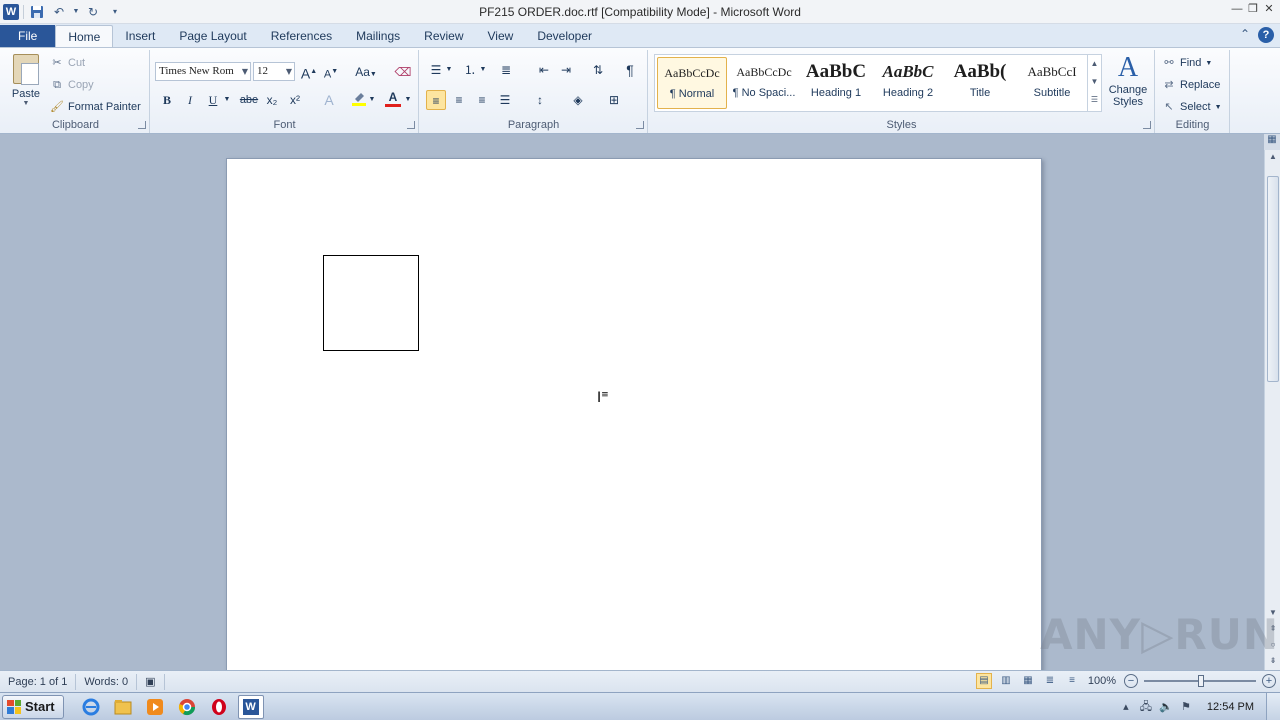  What do you see at coordinates (249, 100) in the screenshot?
I see `strikethrough-button: abe` at bounding box center [249, 100].